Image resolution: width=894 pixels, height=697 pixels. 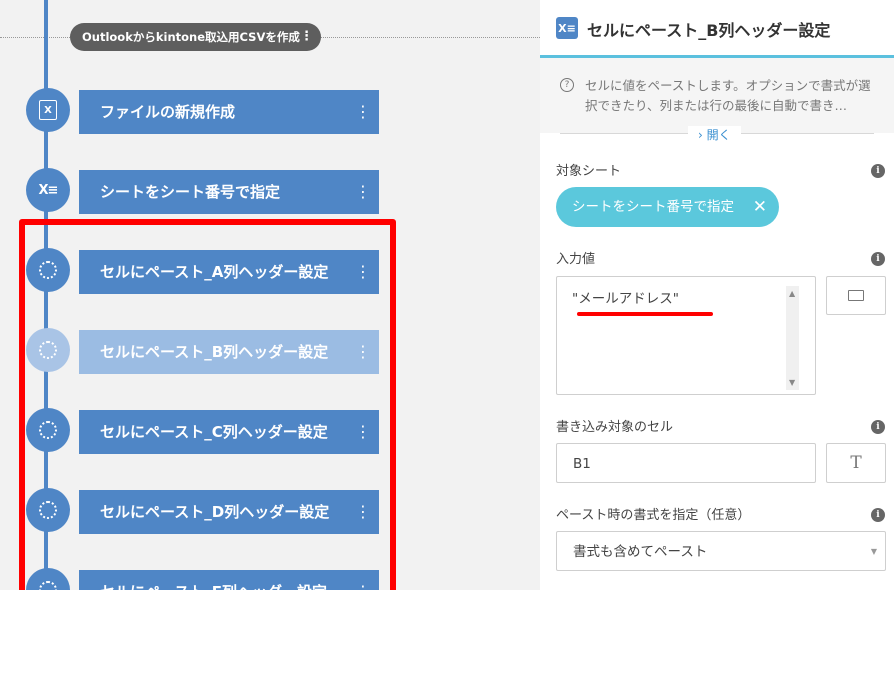 What do you see at coordinates (709, 30) in the screenshot?
I see `panel-title: セルにペースト_B列ヘッダー設定` at bounding box center [709, 30].